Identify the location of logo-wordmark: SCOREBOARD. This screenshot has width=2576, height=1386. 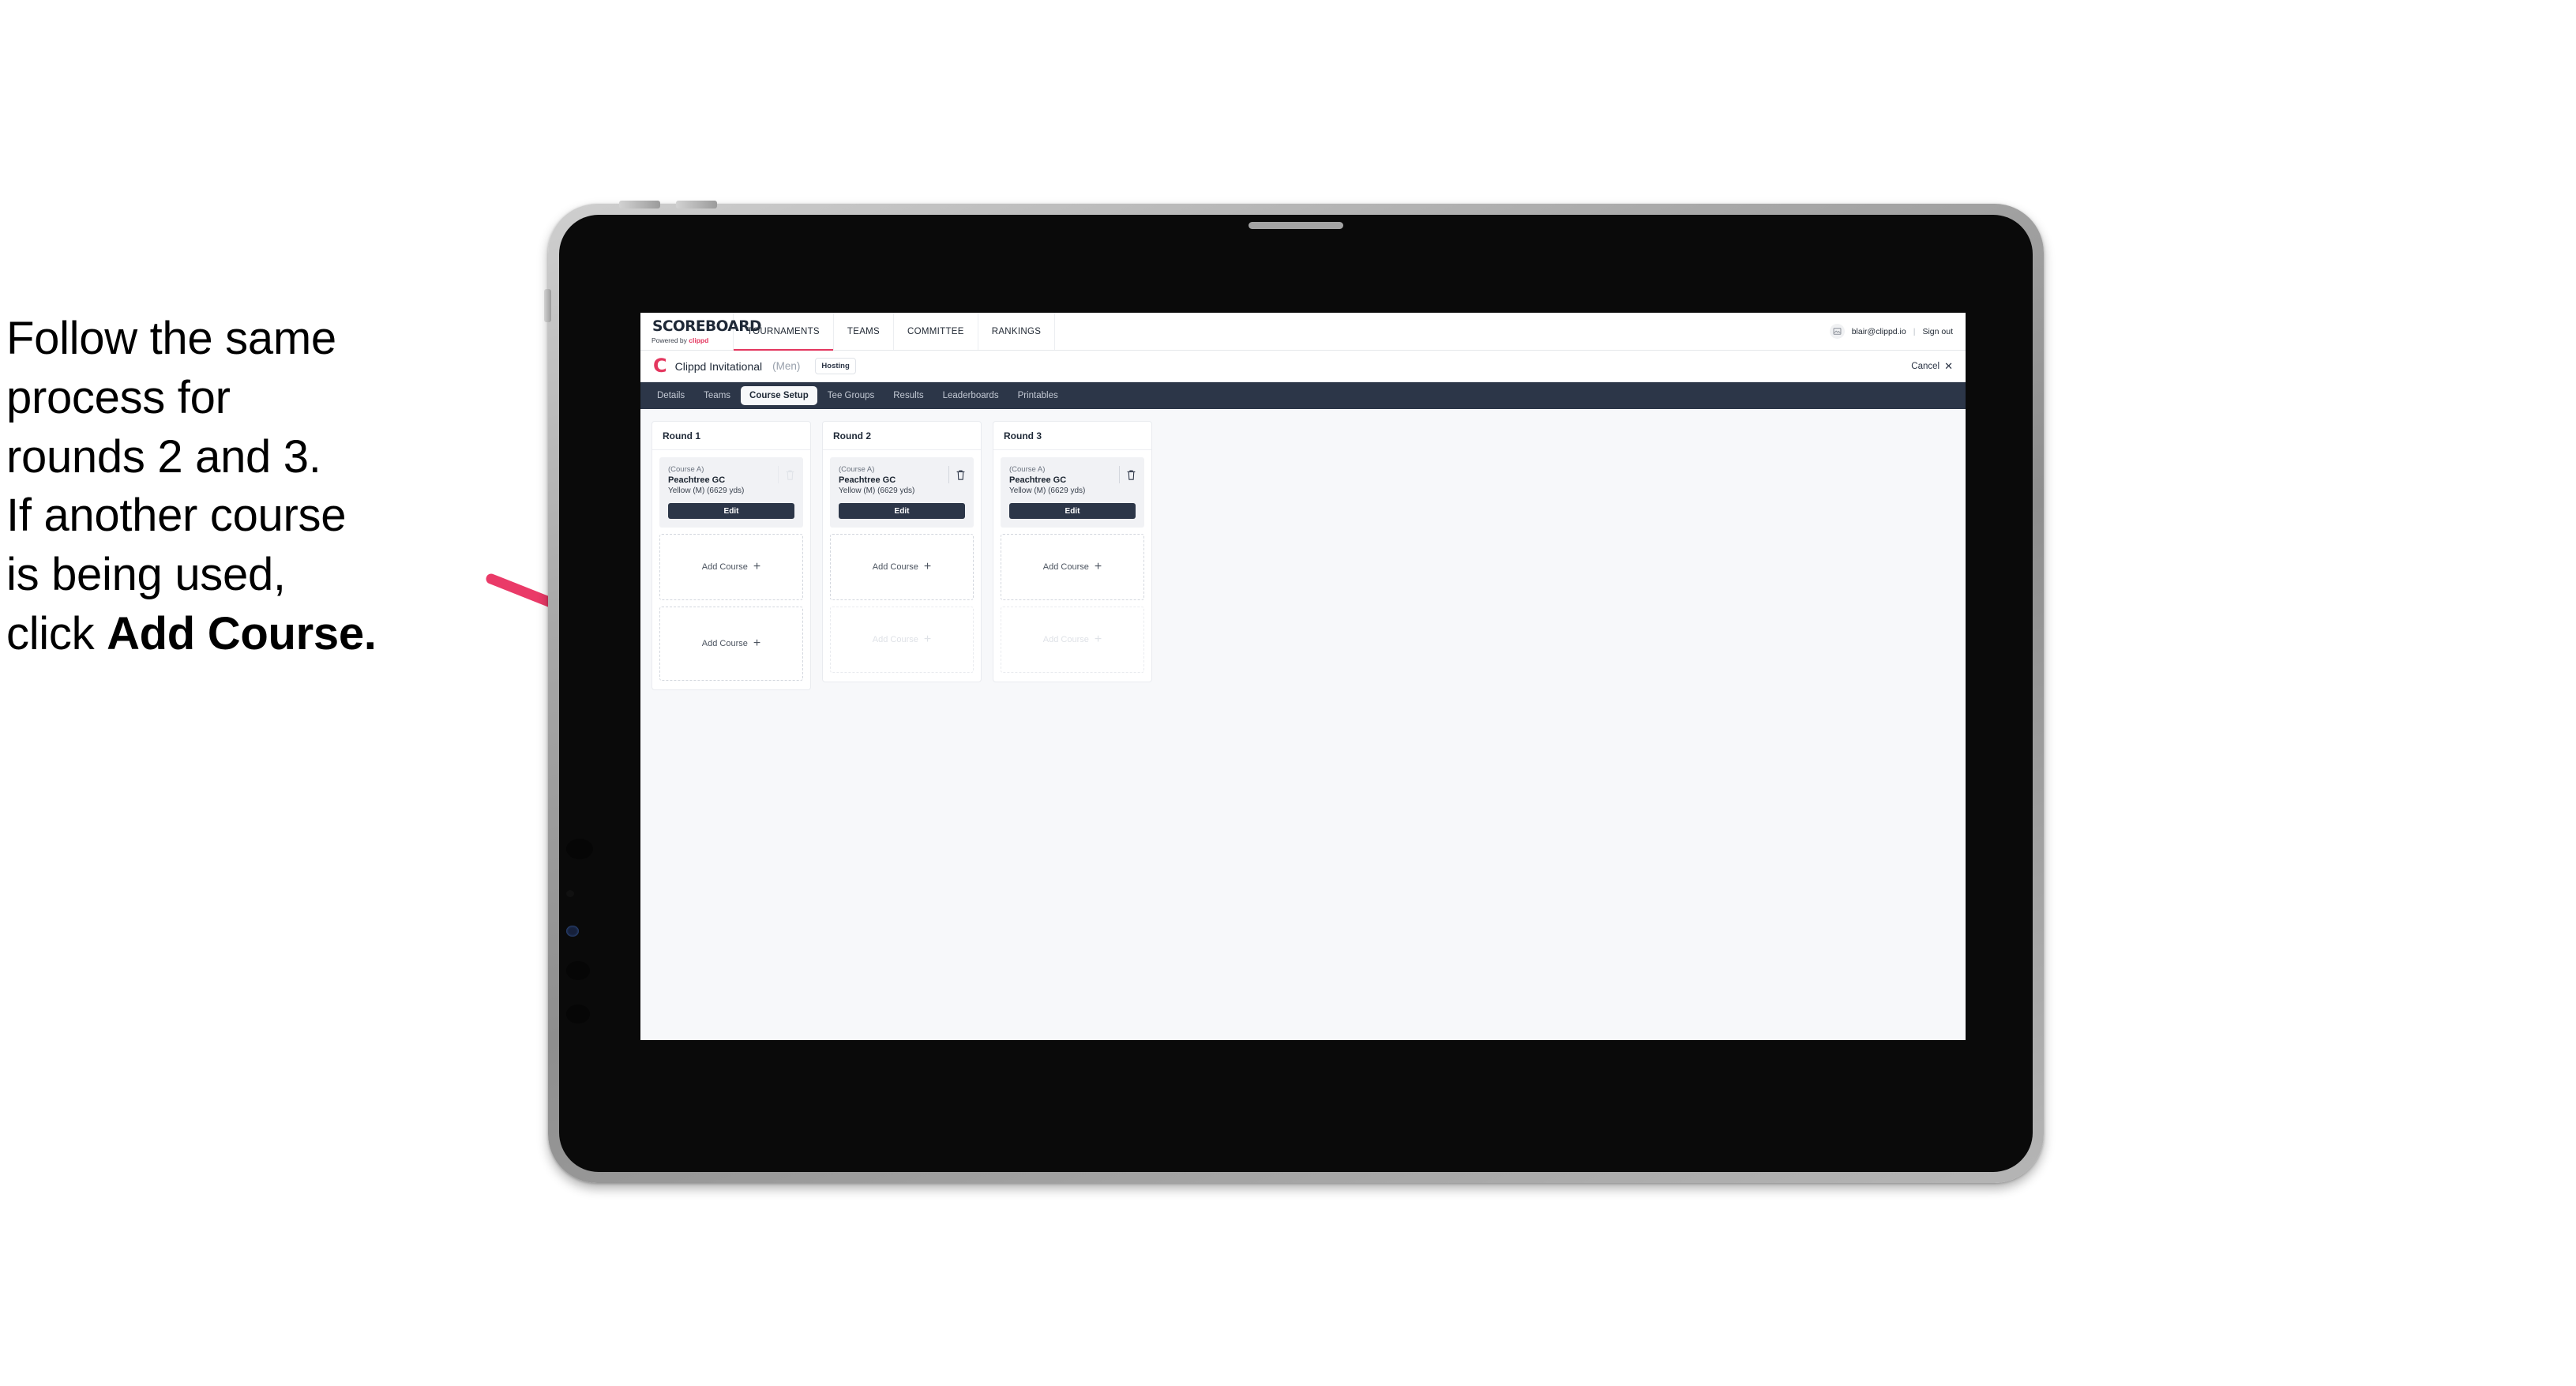
(706, 326).